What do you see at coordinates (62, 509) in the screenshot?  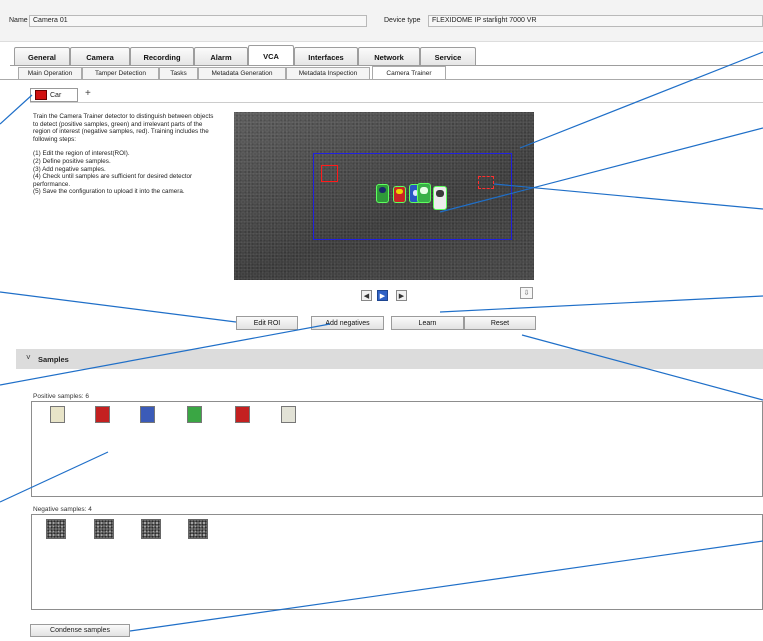 I see `negative-samples-label: Negative samples: 4` at bounding box center [62, 509].